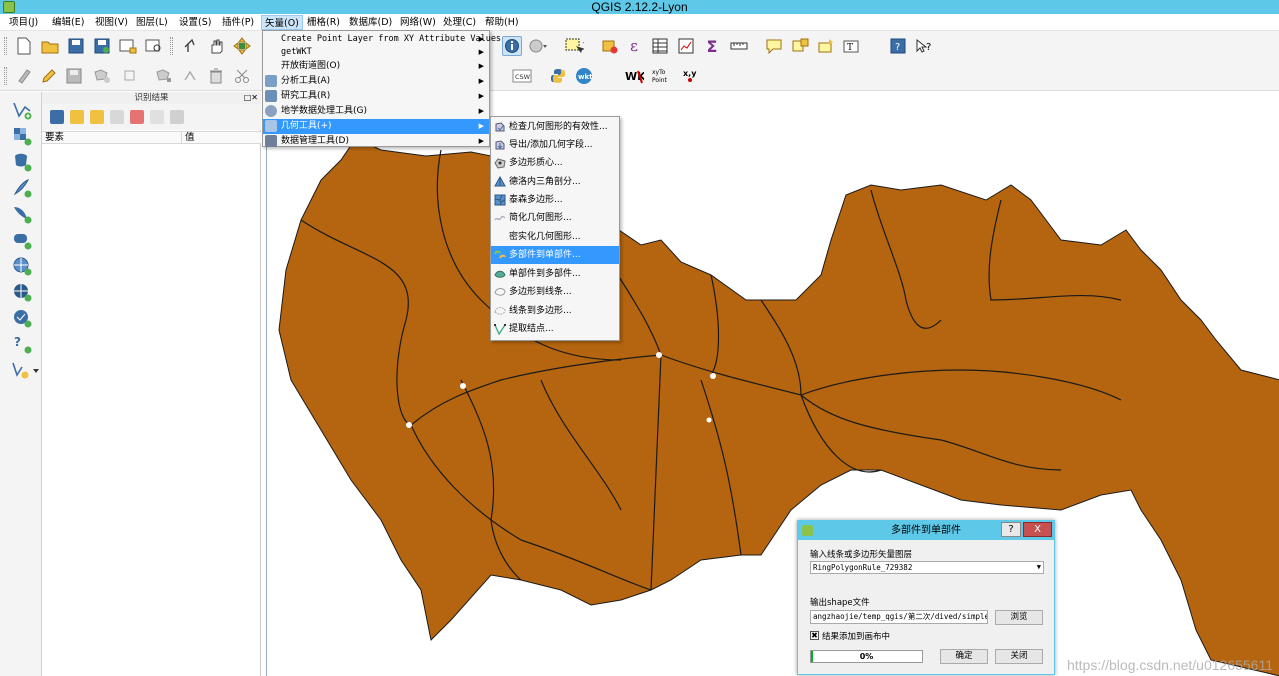  What do you see at coordinates (964, 656) in the screenshot?
I see `ok-button: 确定` at bounding box center [964, 656].